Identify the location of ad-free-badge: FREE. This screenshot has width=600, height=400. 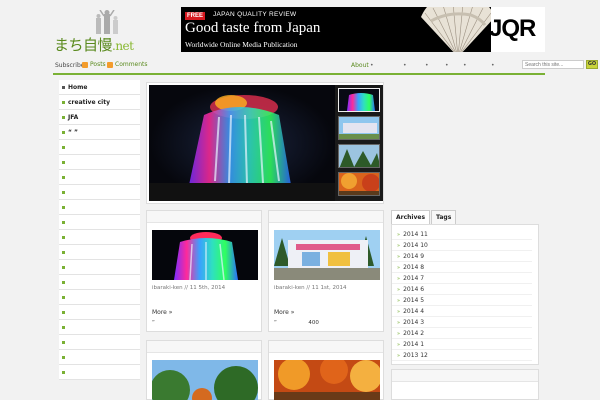
(195, 16).